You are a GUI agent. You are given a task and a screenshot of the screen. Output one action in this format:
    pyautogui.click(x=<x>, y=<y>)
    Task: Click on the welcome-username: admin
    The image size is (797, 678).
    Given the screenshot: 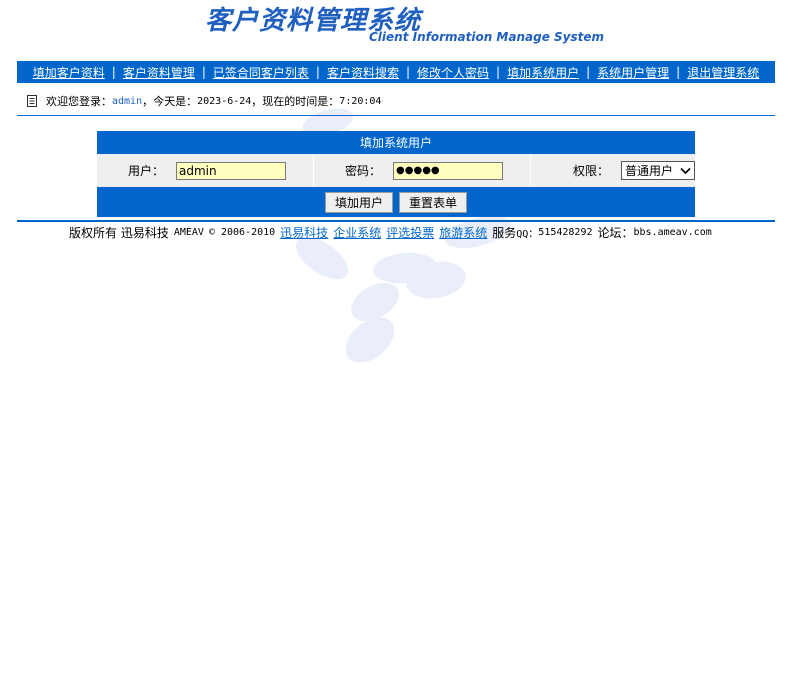 What is the action you would take?
    pyautogui.click(x=127, y=101)
    